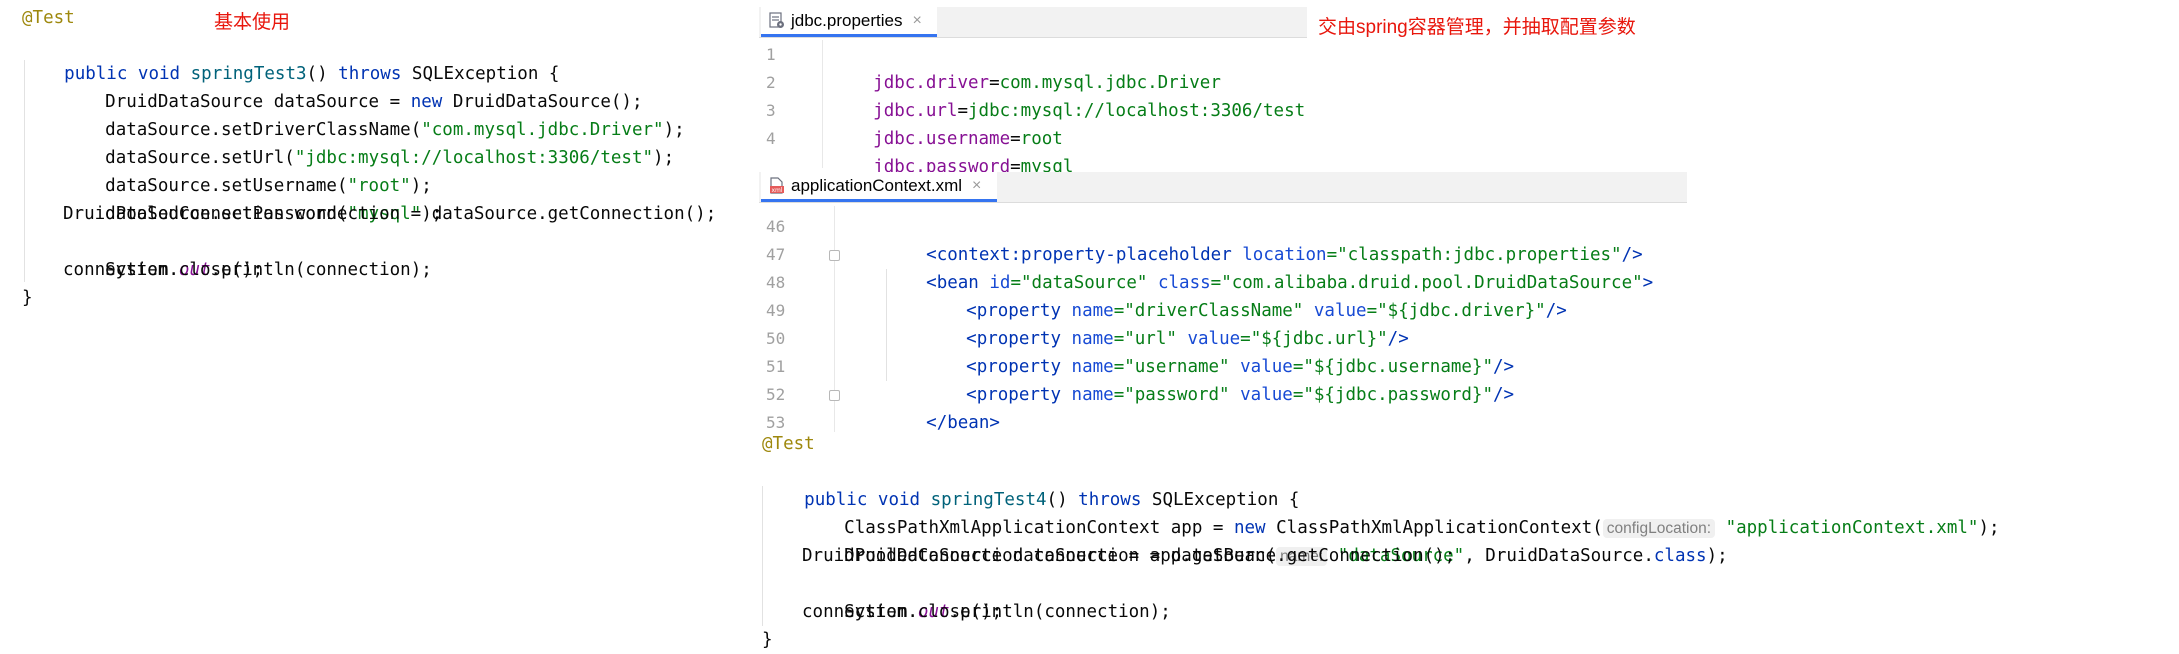 This screenshot has width=2179, height=654. I want to click on attr-name: name, so click(1087, 395).